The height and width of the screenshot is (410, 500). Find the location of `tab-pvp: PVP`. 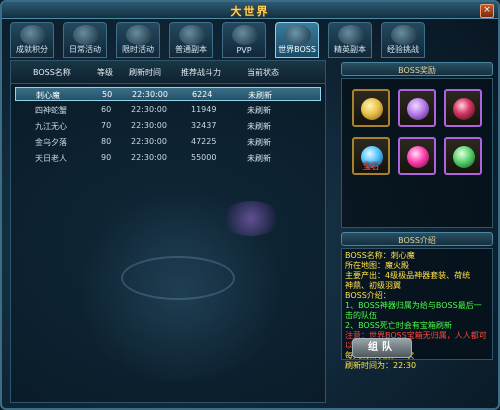

tab-pvp: PVP is located at coordinates (244, 40).